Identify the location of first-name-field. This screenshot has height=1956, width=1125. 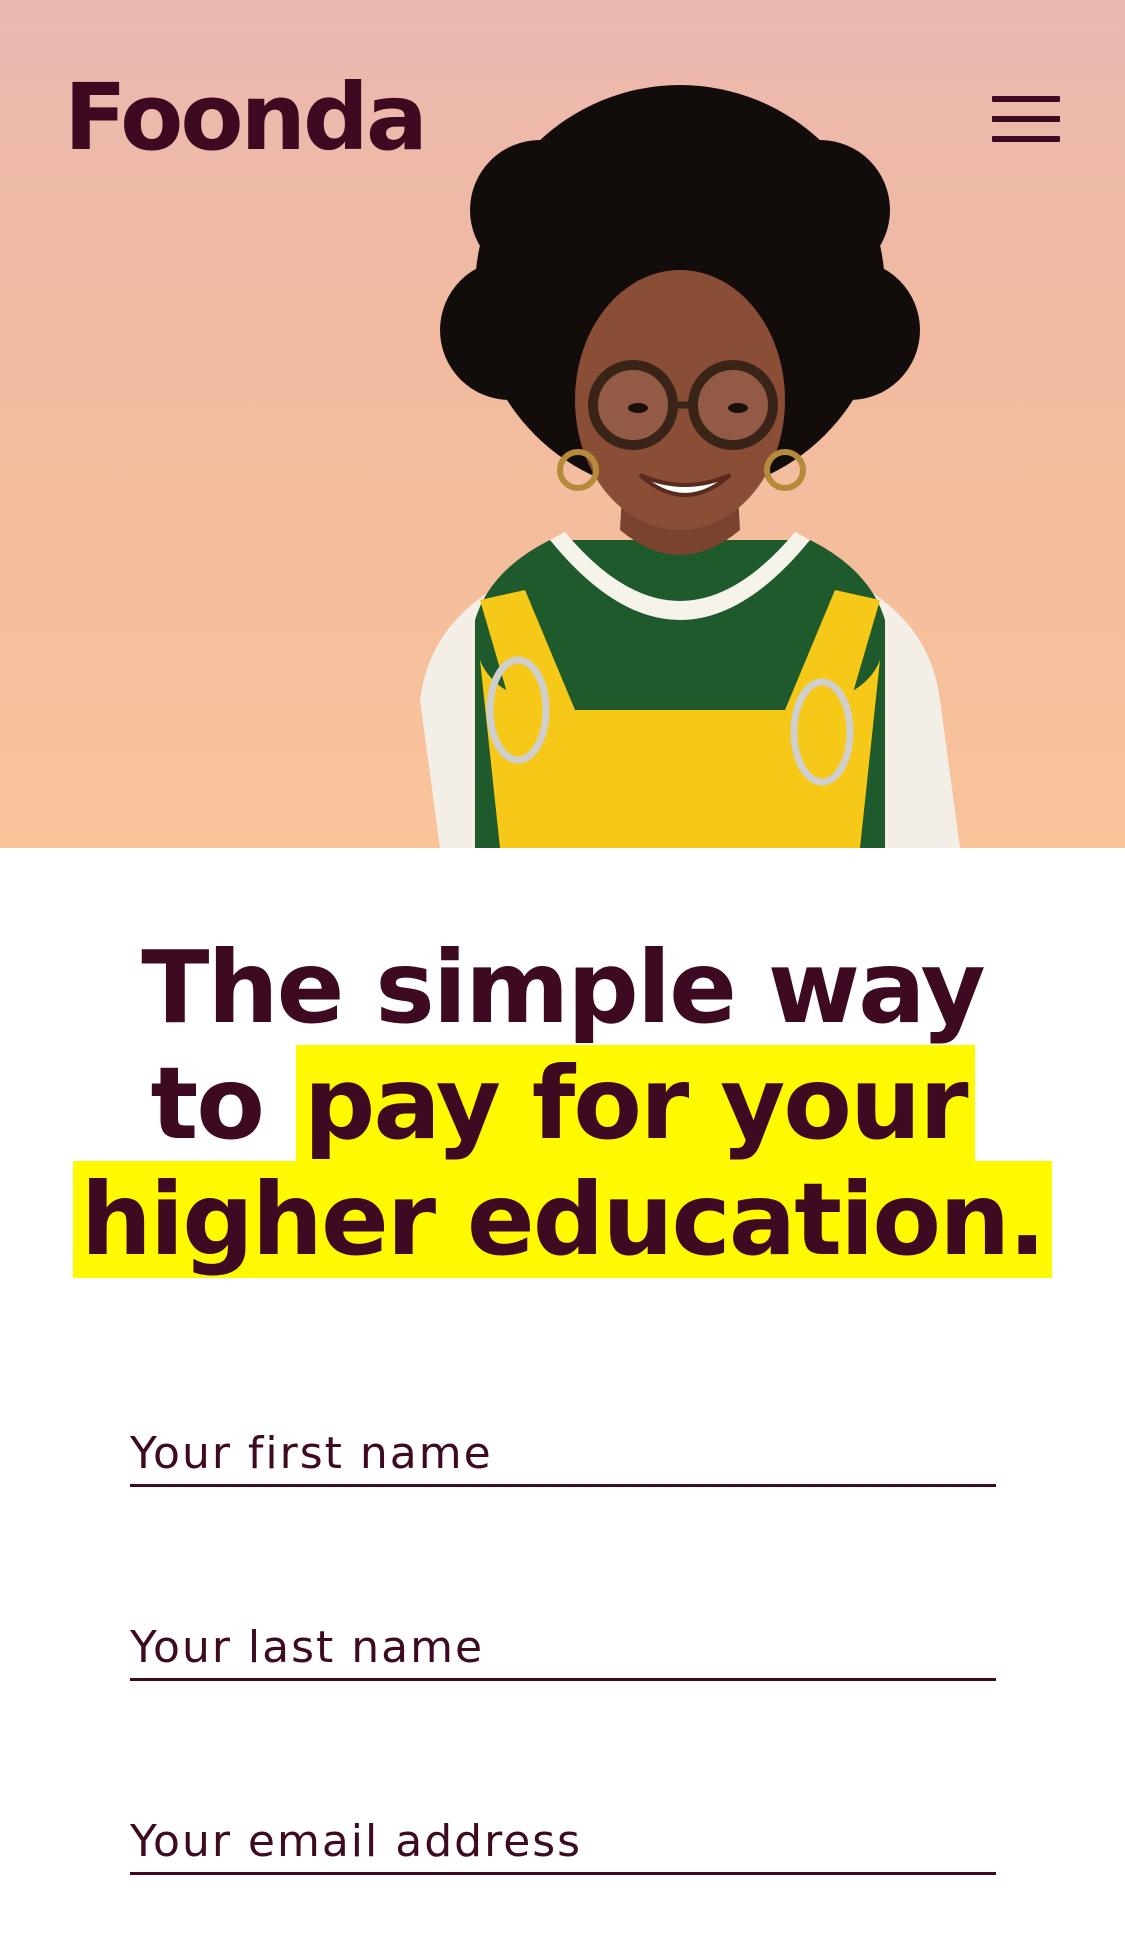
(563, 1455).